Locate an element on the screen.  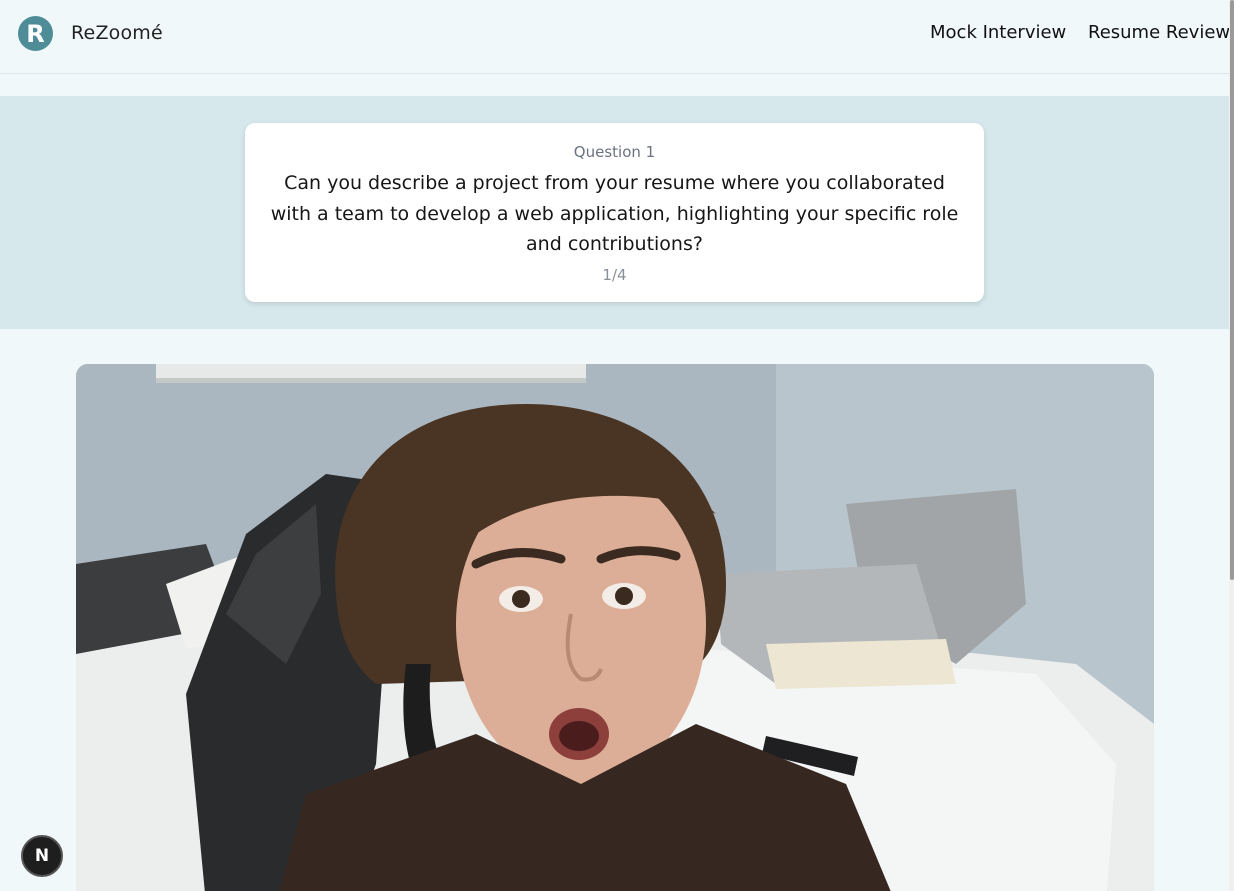
question-number: Question 1 is located at coordinates (614, 152).